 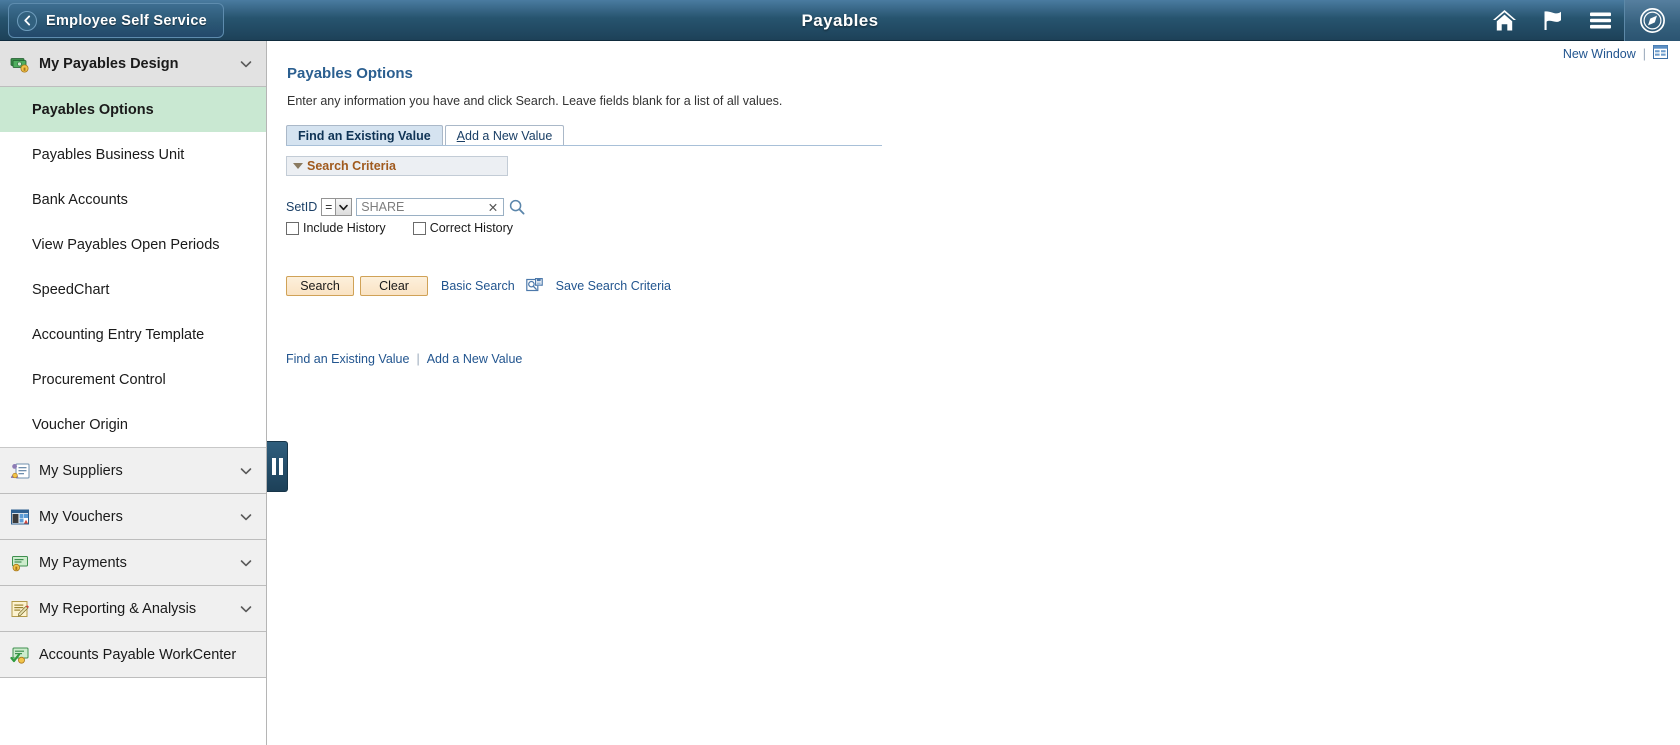 I want to click on search-button: Search, so click(x=320, y=286).